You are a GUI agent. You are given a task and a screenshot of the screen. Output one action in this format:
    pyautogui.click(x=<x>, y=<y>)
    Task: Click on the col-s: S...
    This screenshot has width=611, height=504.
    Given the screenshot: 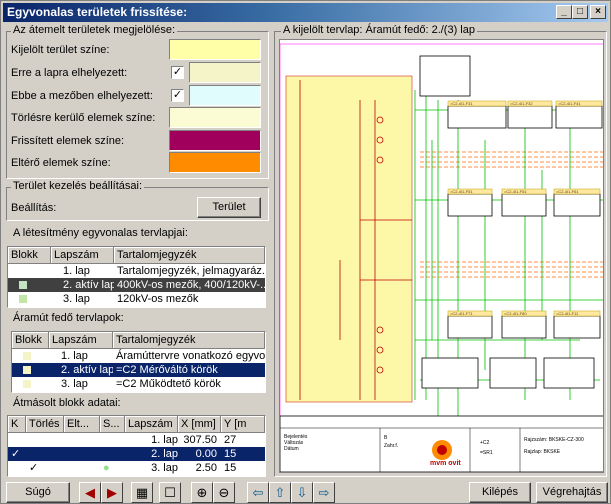 What is the action you would take?
    pyautogui.click(x=112, y=424)
    